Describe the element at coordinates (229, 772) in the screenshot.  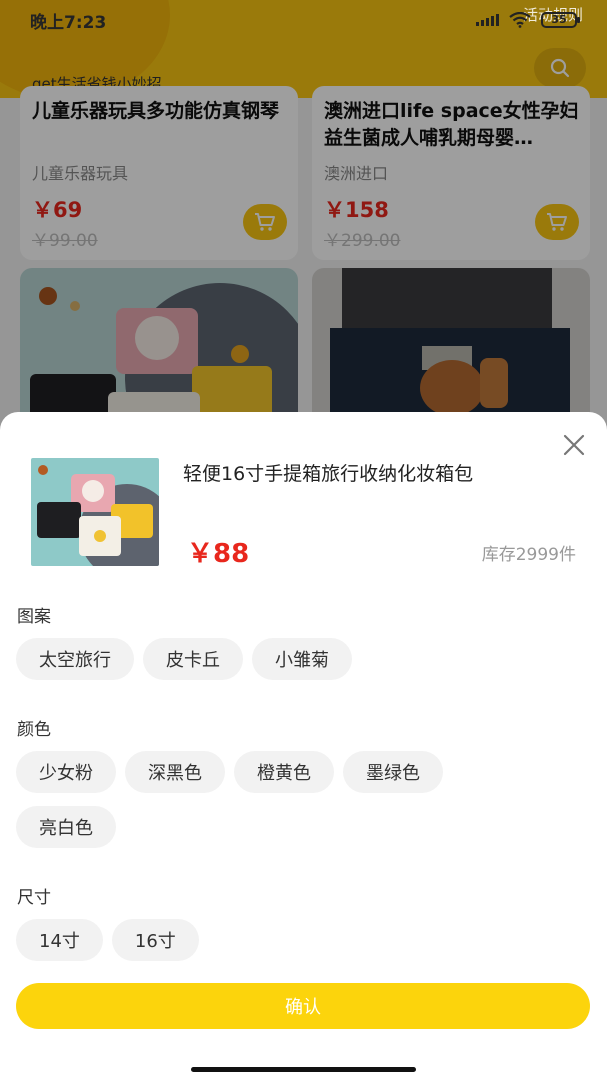
I see `option-group-color: 少女粉 深黑色 橙黄色 墨绿色` at that location.